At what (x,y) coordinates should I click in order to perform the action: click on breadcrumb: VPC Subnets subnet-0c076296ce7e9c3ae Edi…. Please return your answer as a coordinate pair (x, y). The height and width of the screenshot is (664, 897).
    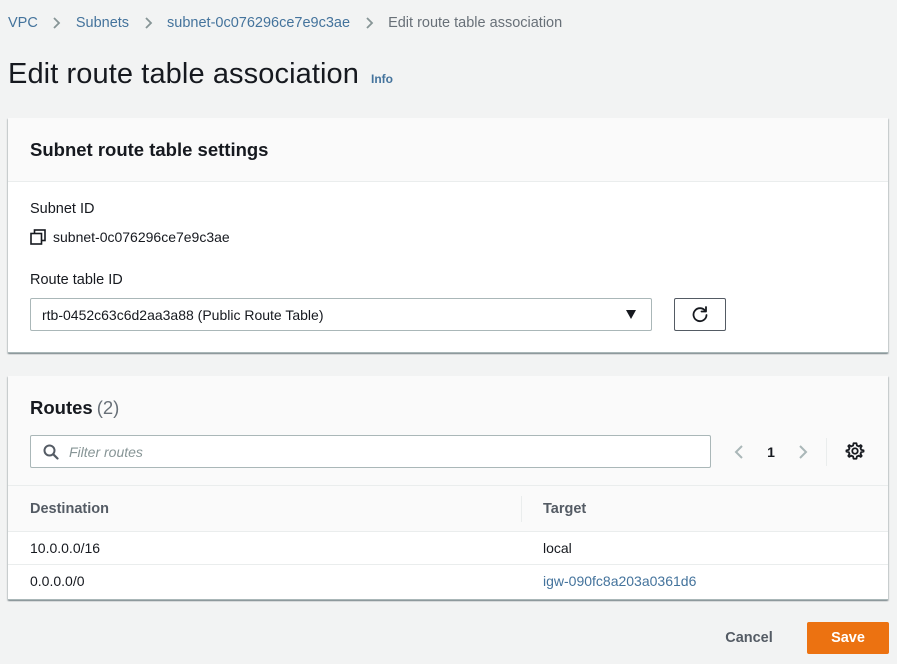
    Looking at the image, I should click on (285, 23).